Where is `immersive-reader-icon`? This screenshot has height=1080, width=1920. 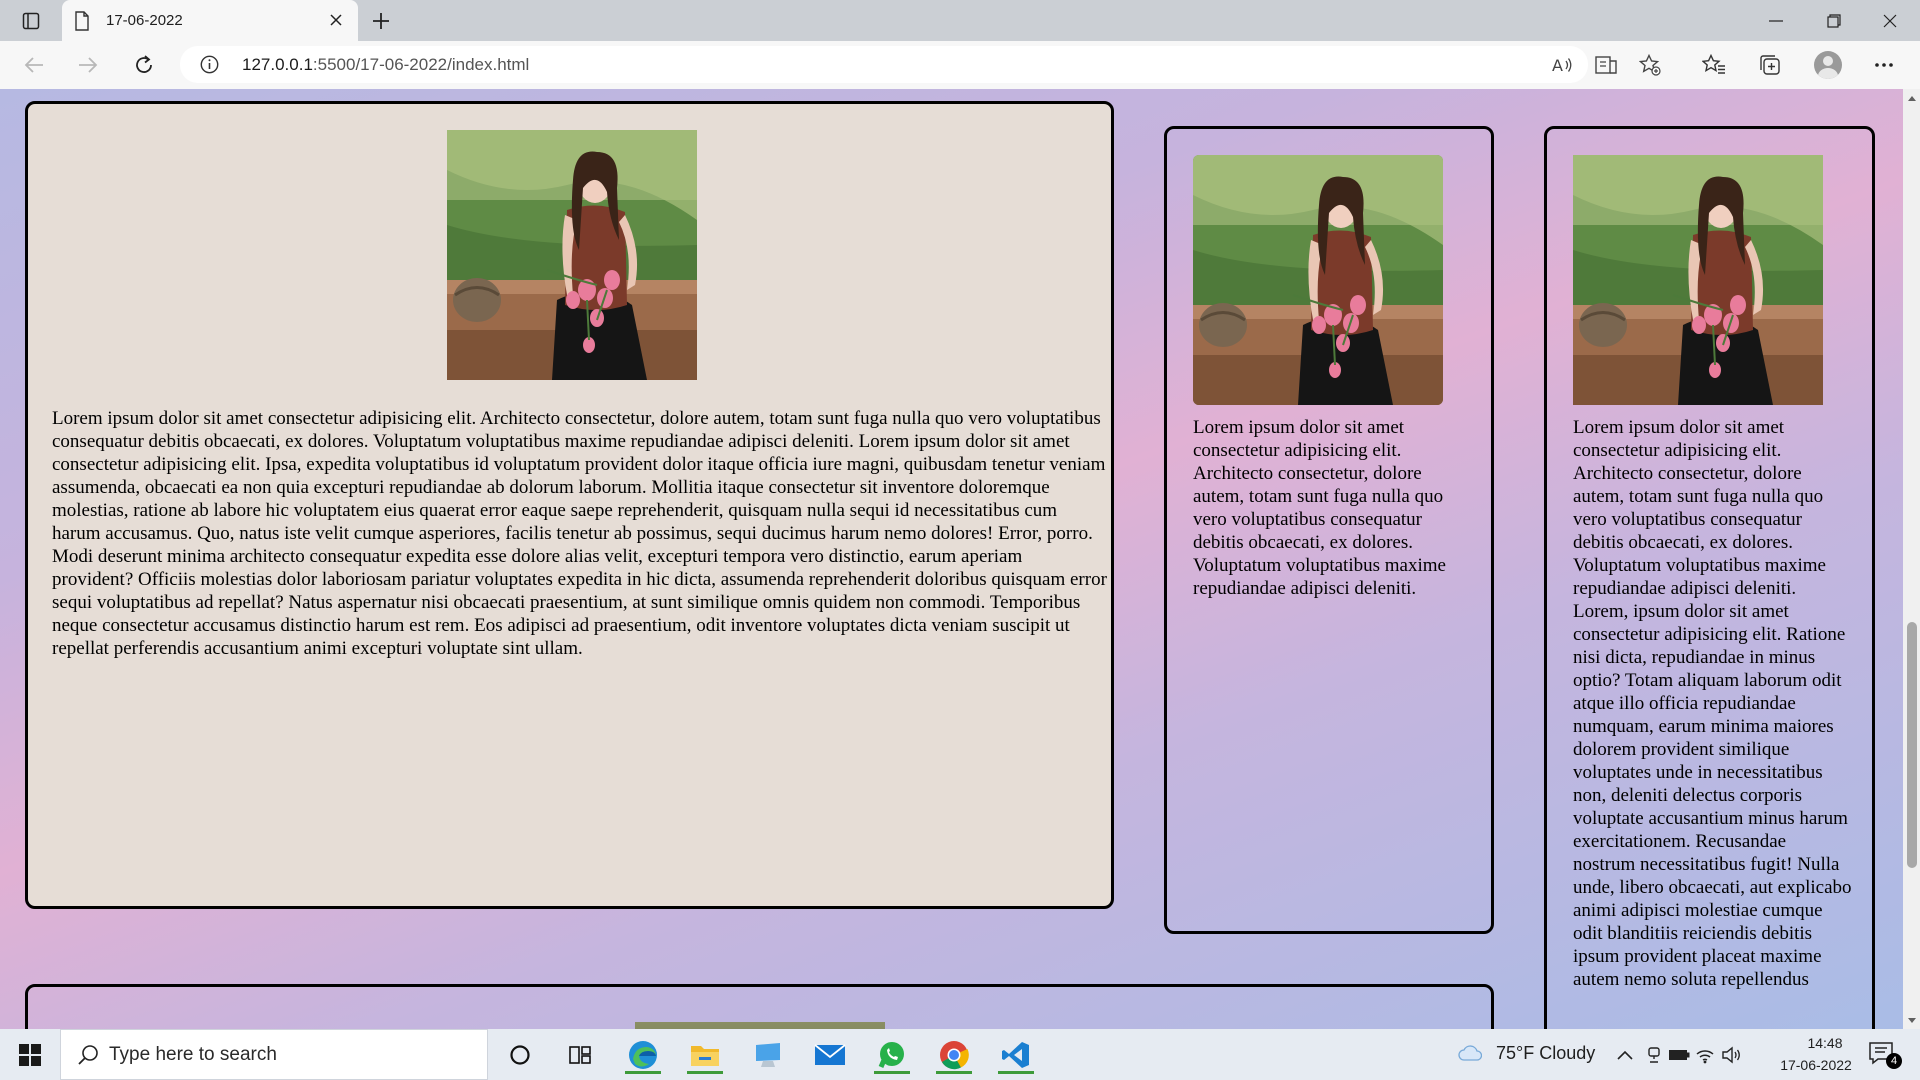 immersive-reader-icon is located at coordinates (1606, 65).